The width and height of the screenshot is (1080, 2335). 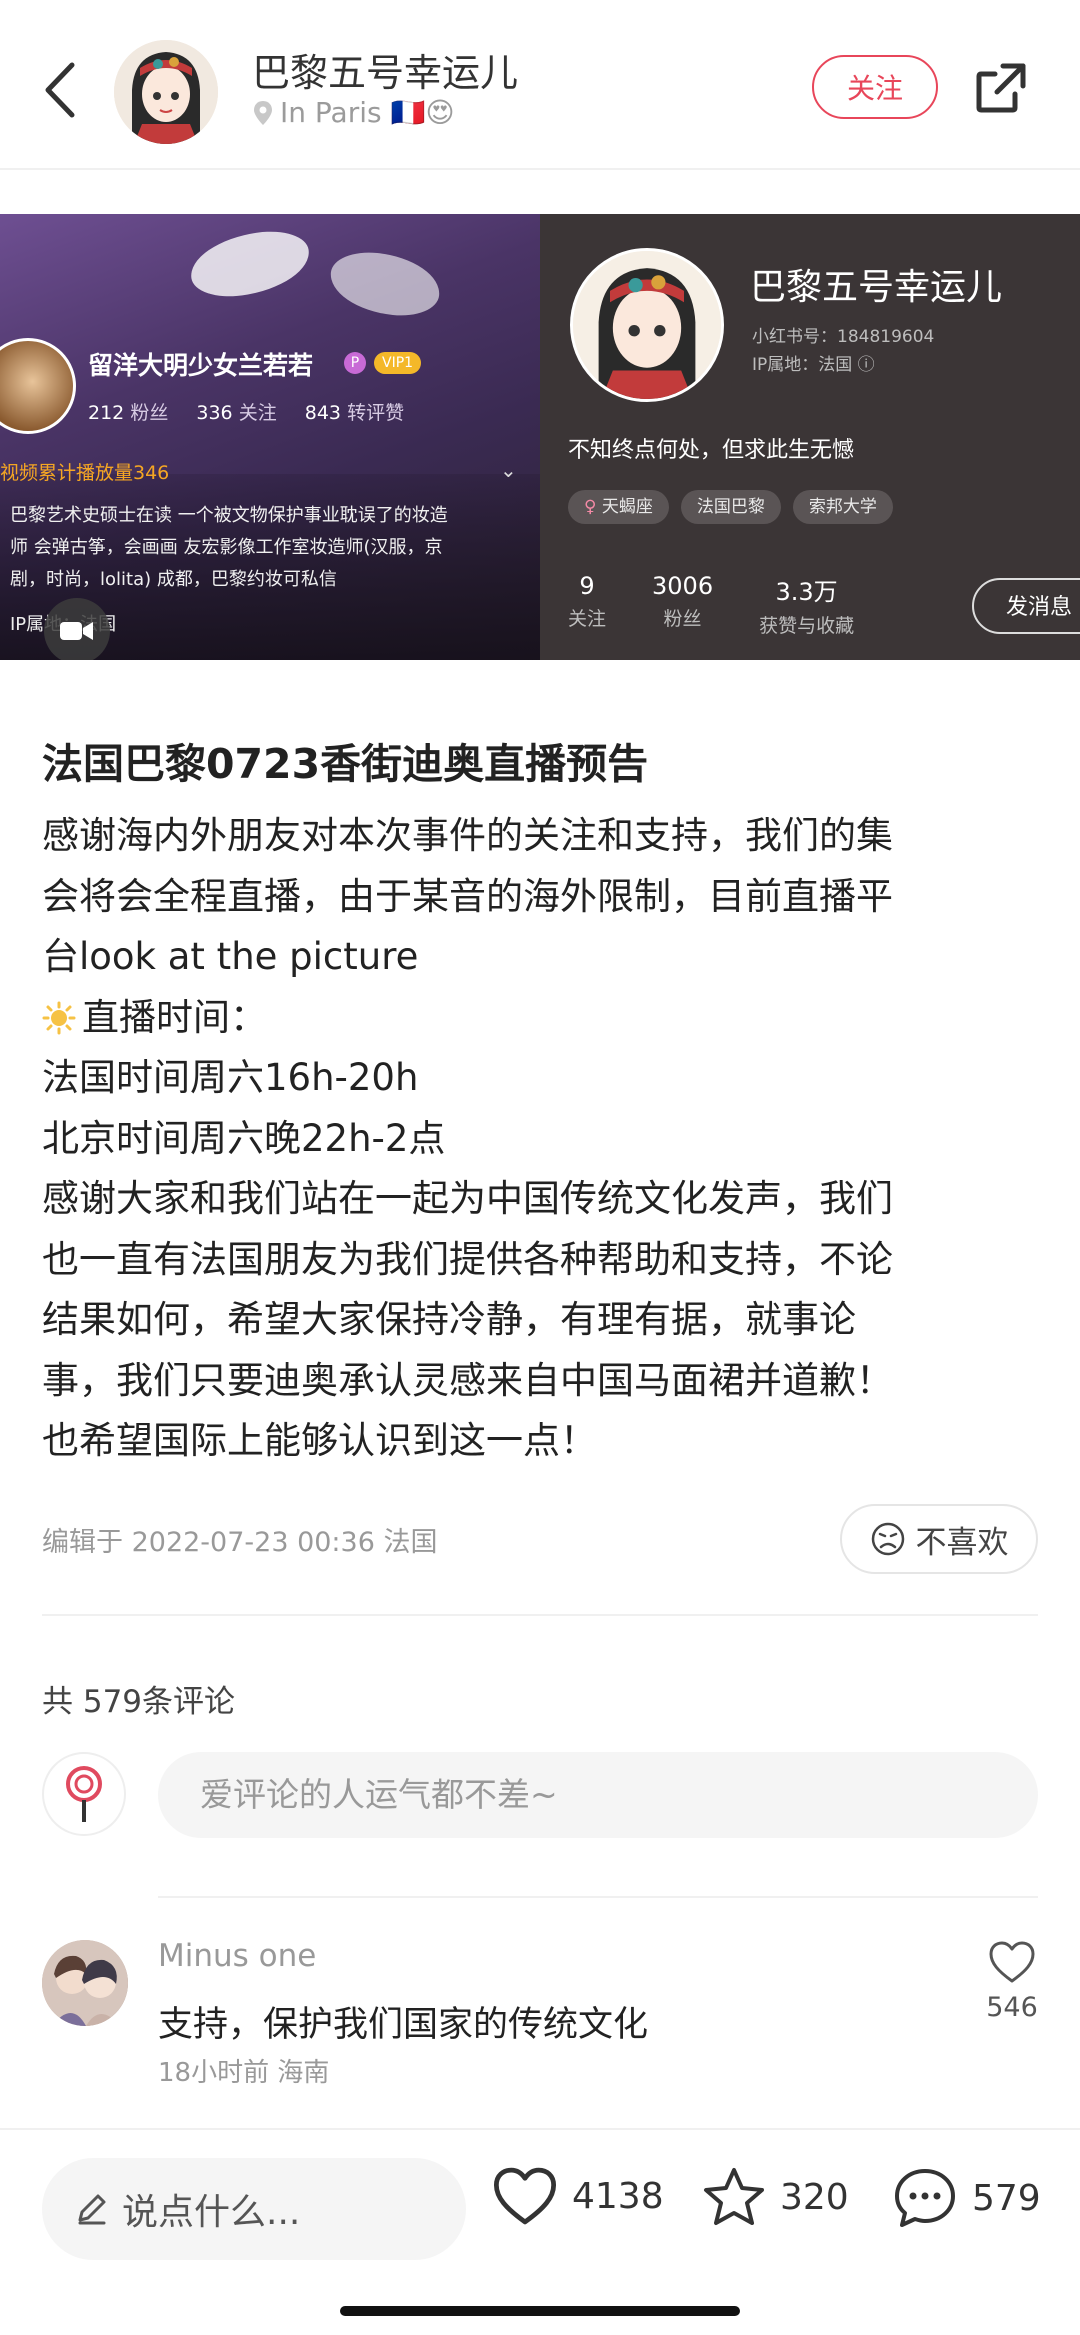 I want to click on commenter-name: Minus one, so click(x=237, y=1956).